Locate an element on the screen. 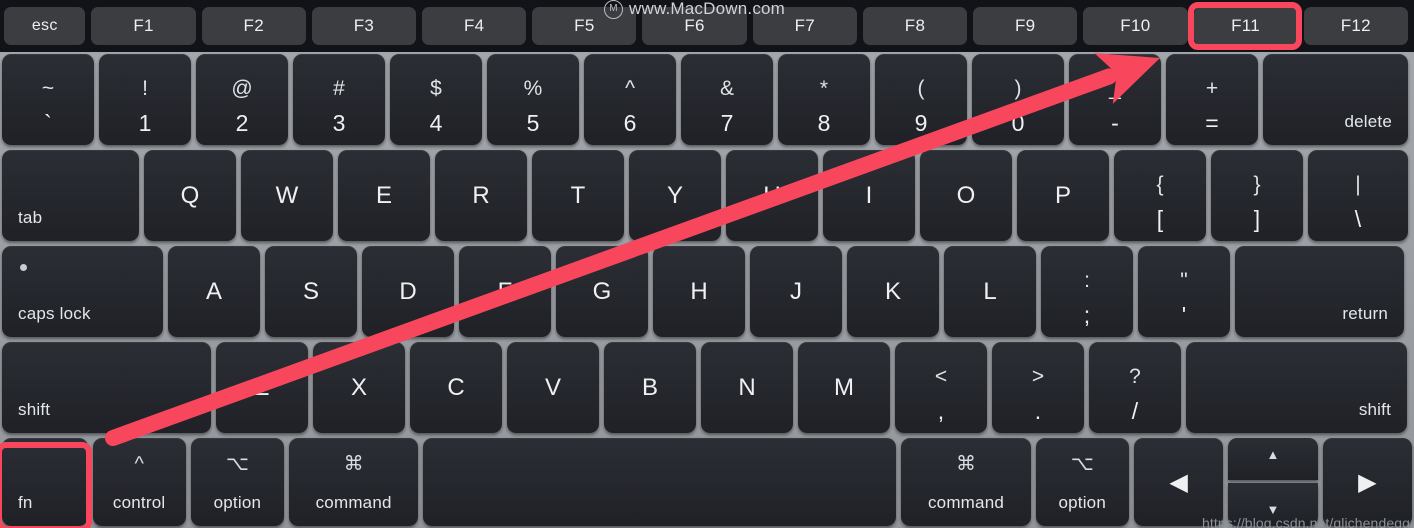  key-l: L is located at coordinates (990, 291).